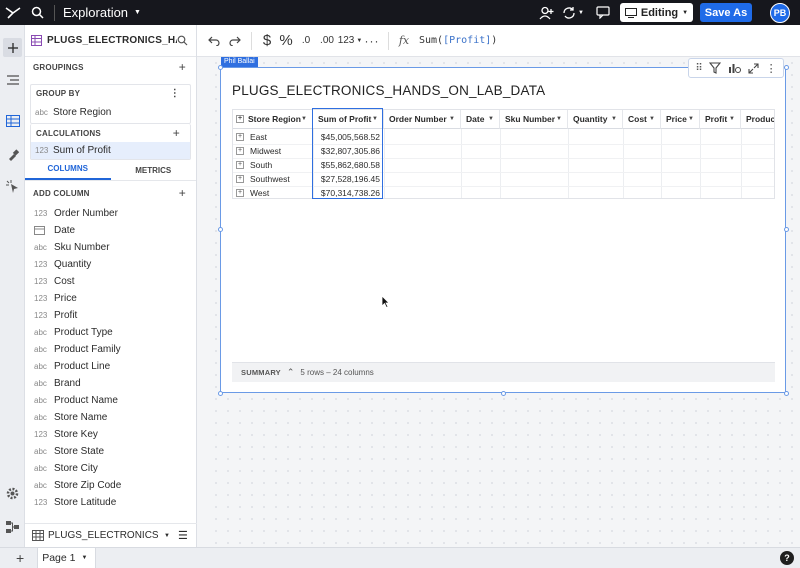 This screenshot has width=800, height=568. What do you see at coordinates (286, 41) in the screenshot?
I see `percent-format-button: %` at bounding box center [286, 41].